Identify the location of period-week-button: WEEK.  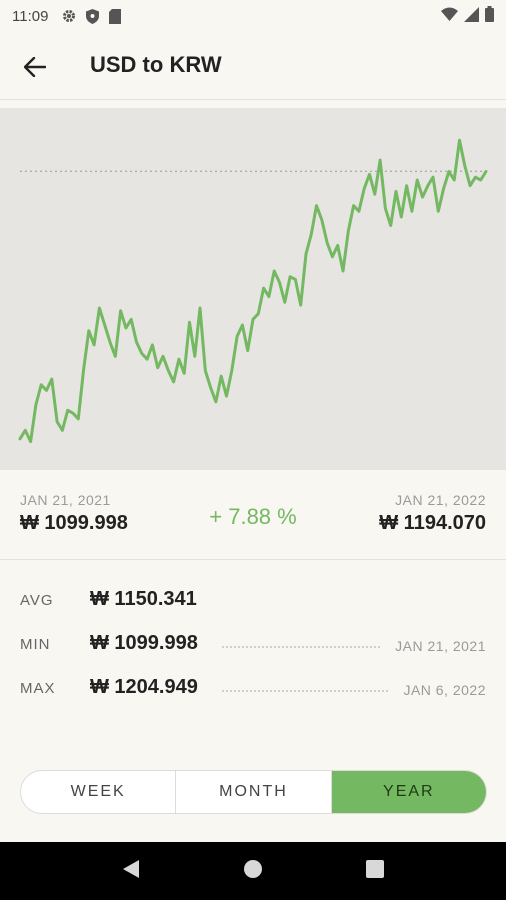
(99, 792).